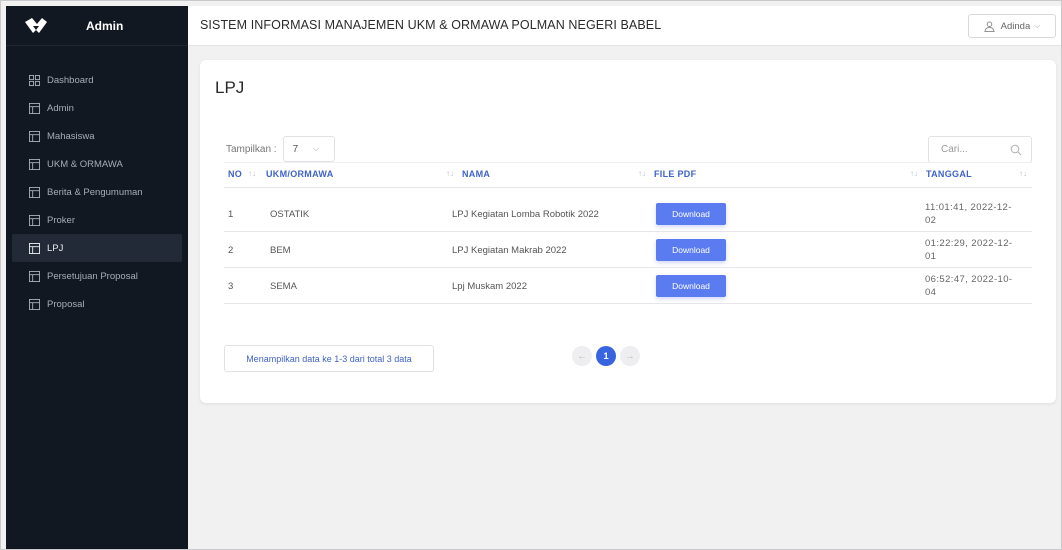  I want to click on sidebar-item-admin: Admin, so click(97, 108).